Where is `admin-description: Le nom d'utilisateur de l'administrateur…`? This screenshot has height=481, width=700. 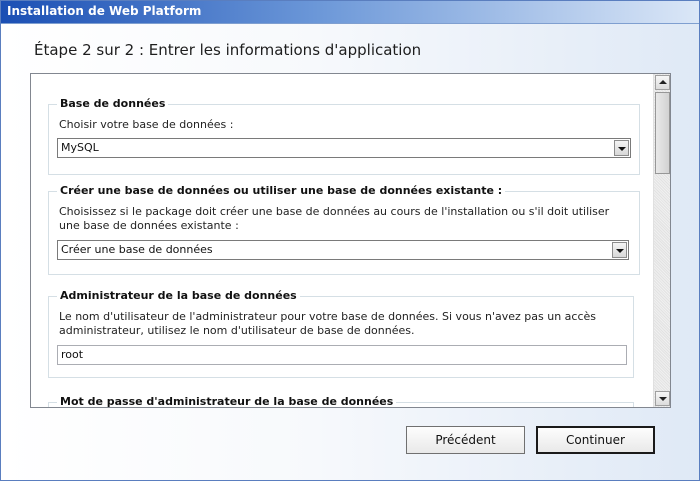
admin-description: Le nom d'utilisateur de l'administrateur… is located at coordinates (328, 323).